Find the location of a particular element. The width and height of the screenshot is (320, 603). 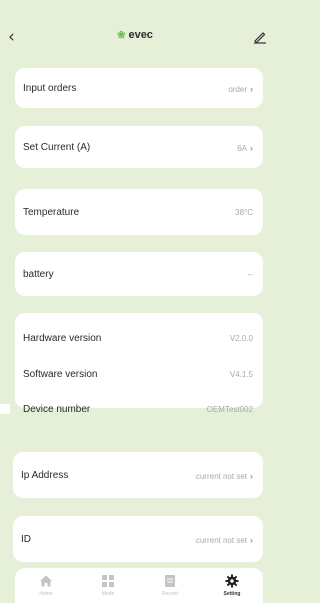

tab-record: Record is located at coordinates (170, 585).